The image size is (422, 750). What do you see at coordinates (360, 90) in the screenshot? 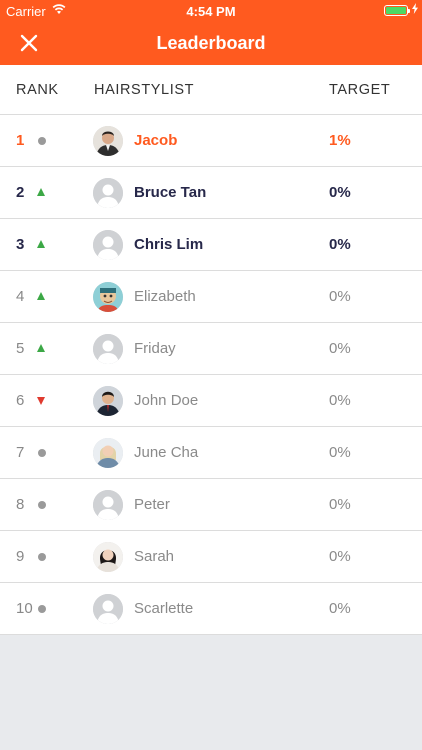
I see `target-column-header: TARGET` at bounding box center [360, 90].